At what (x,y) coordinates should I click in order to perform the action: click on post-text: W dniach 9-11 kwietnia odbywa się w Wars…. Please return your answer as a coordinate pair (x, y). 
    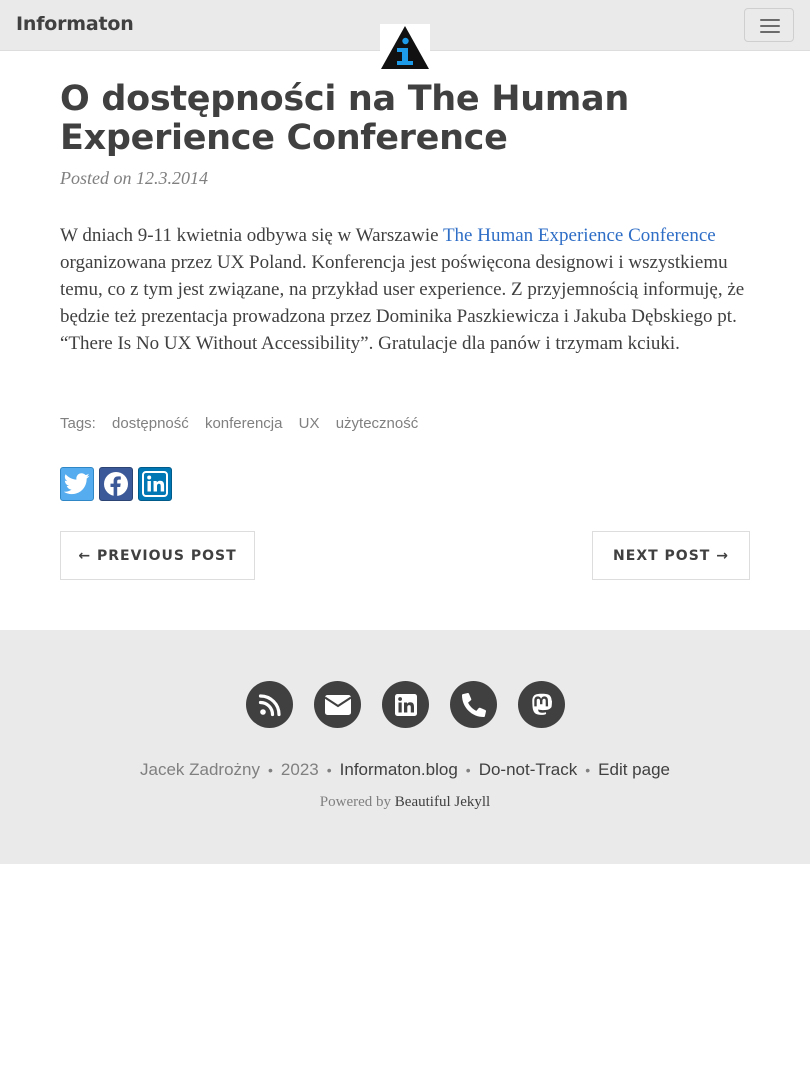
    Looking at the image, I should click on (251, 235).